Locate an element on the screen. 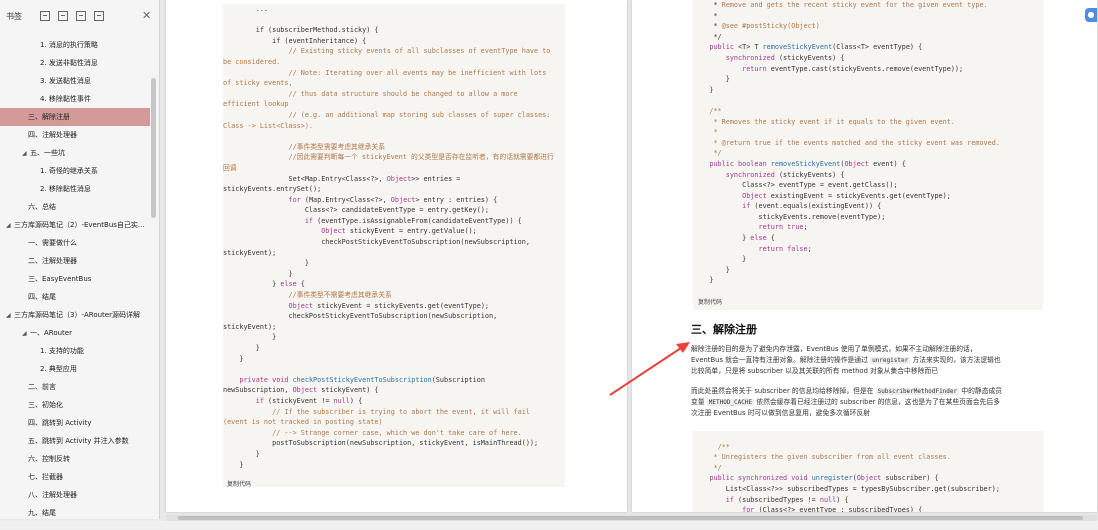  collapse-all-icon is located at coordinates (63, 16).